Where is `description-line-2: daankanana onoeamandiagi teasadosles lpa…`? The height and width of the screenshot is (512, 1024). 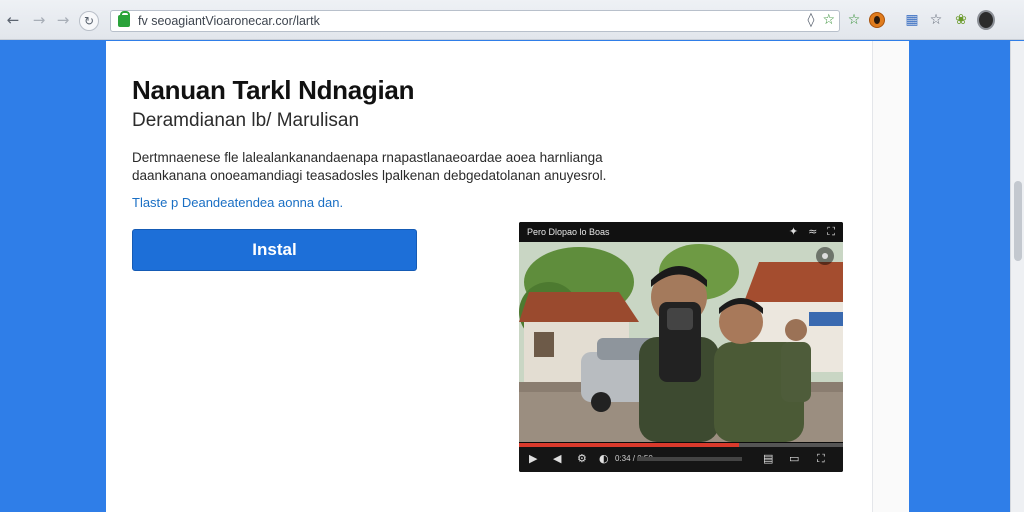 description-line-2: daankanana onoeamandiagi teasadosles lpa… is located at coordinates (369, 175).